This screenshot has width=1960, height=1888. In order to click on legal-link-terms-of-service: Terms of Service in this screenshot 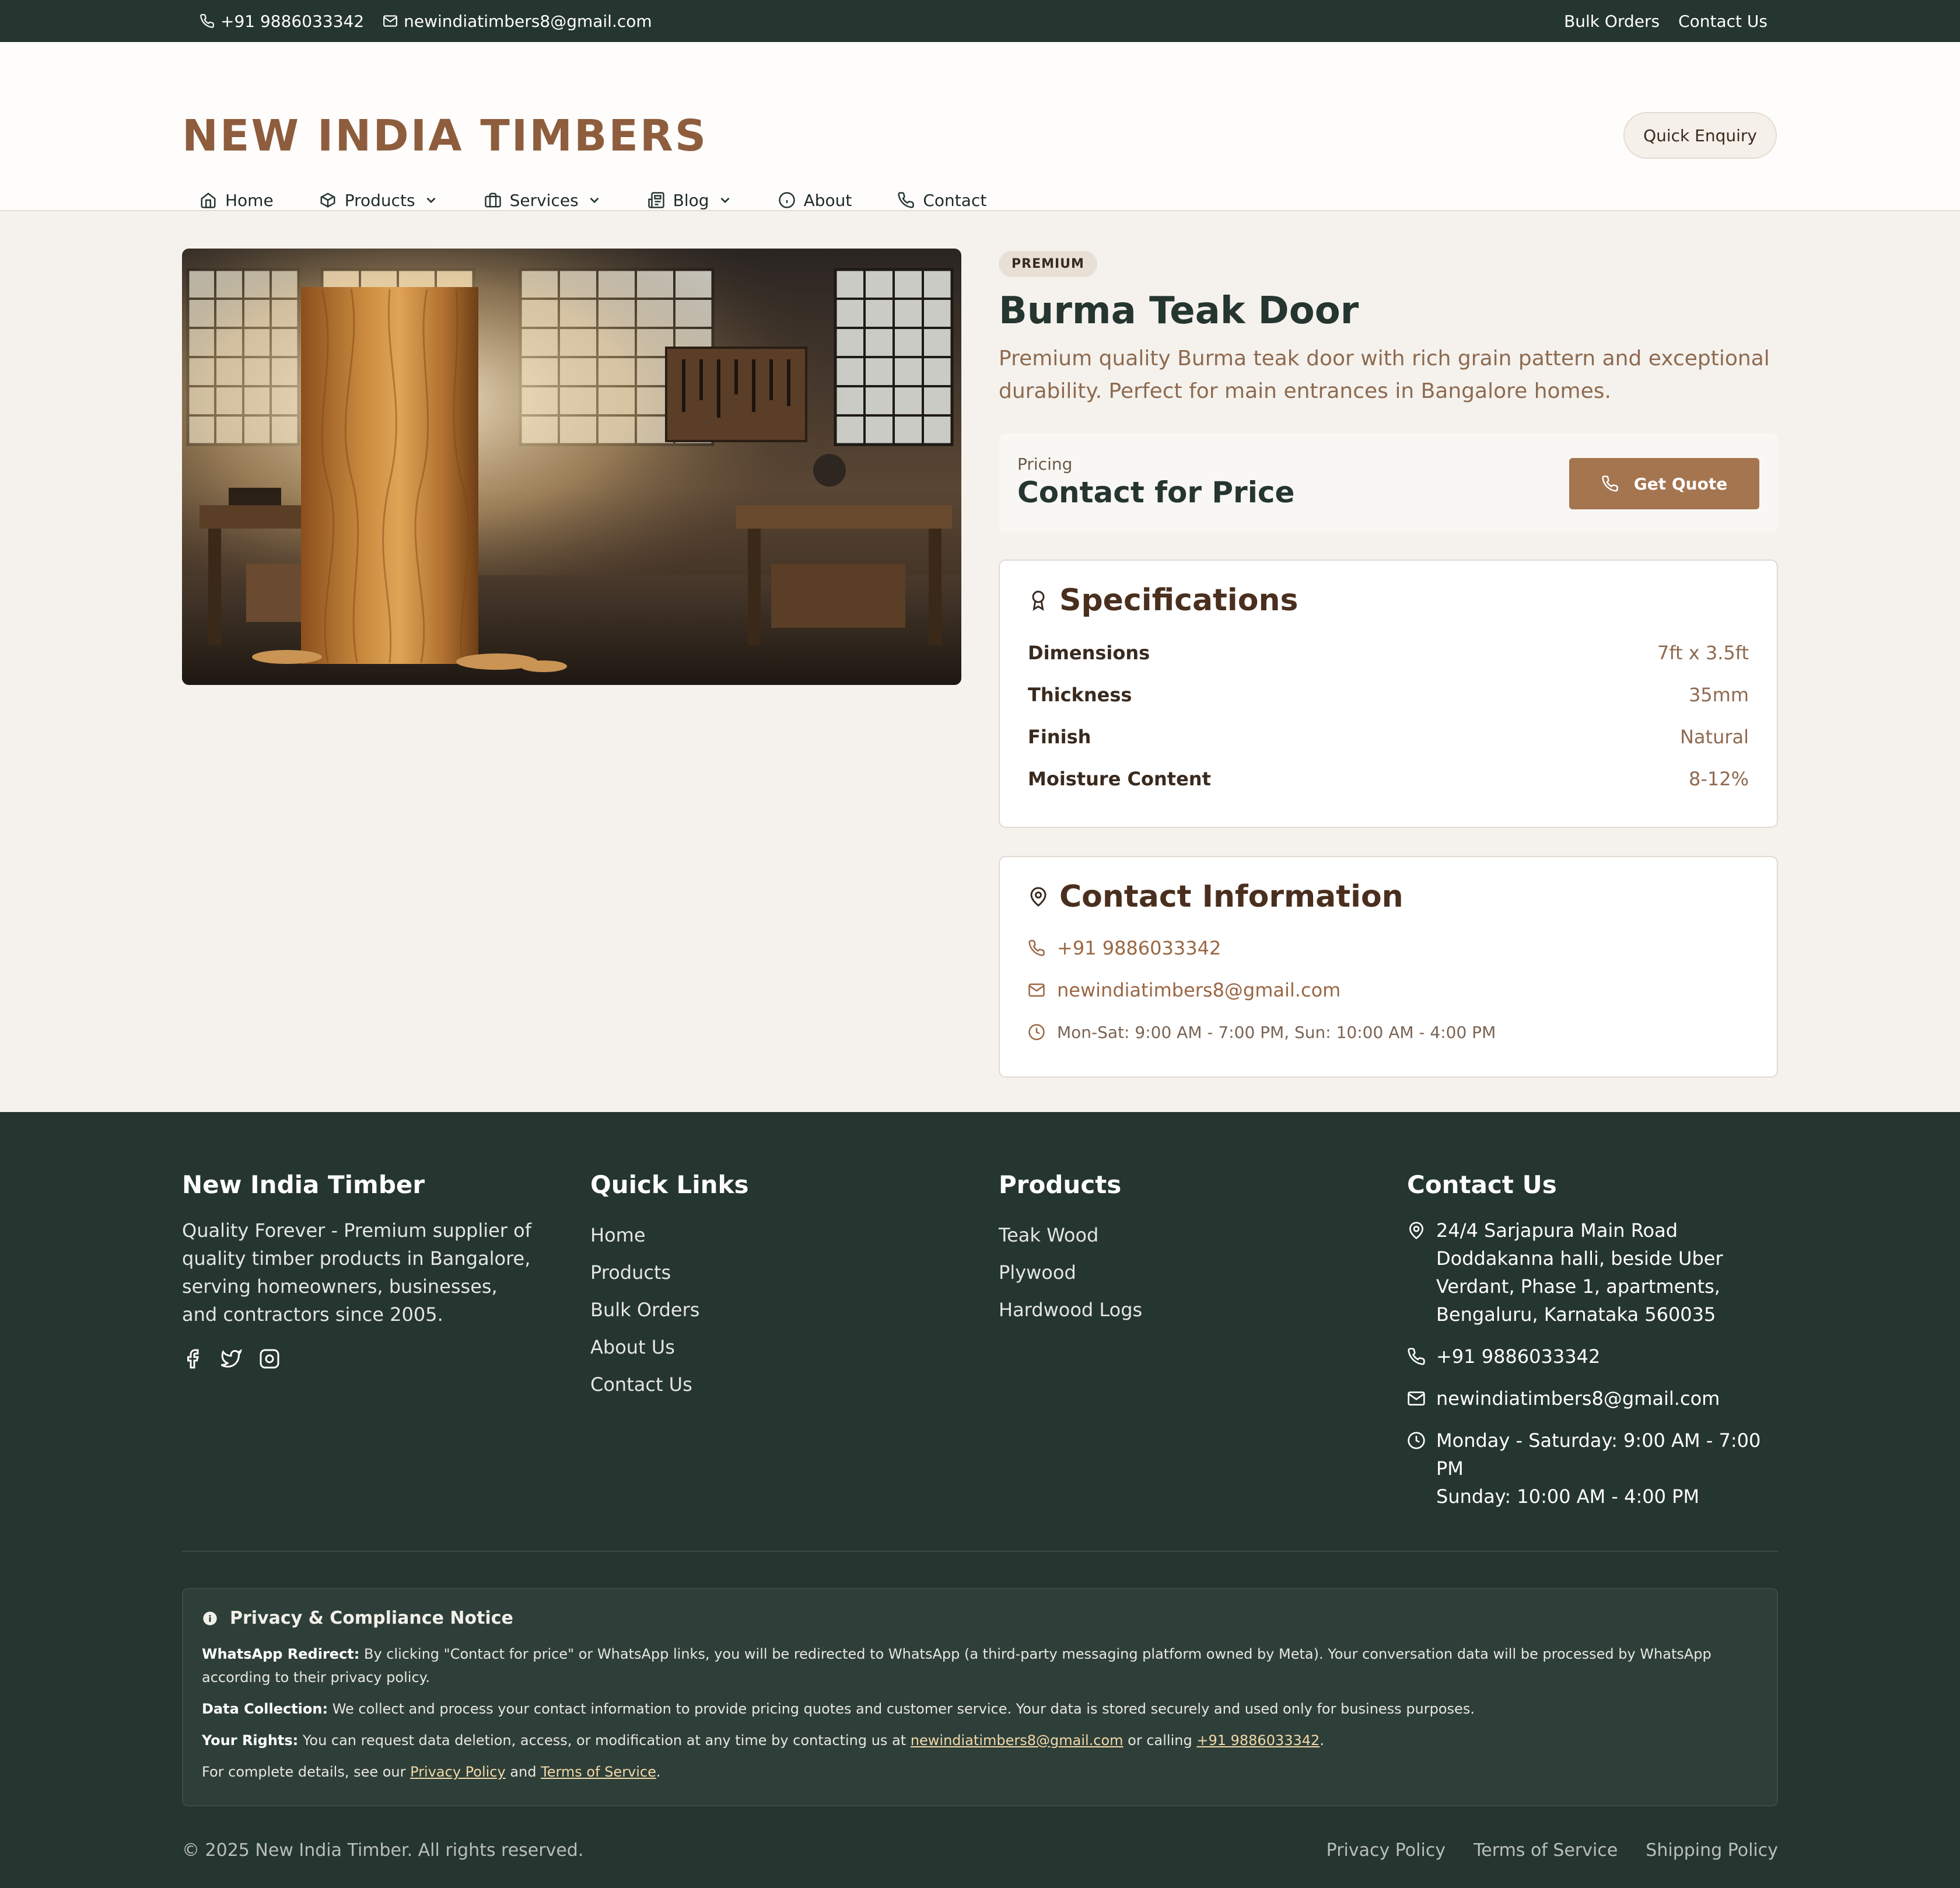, I will do `click(1546, 1851)`.